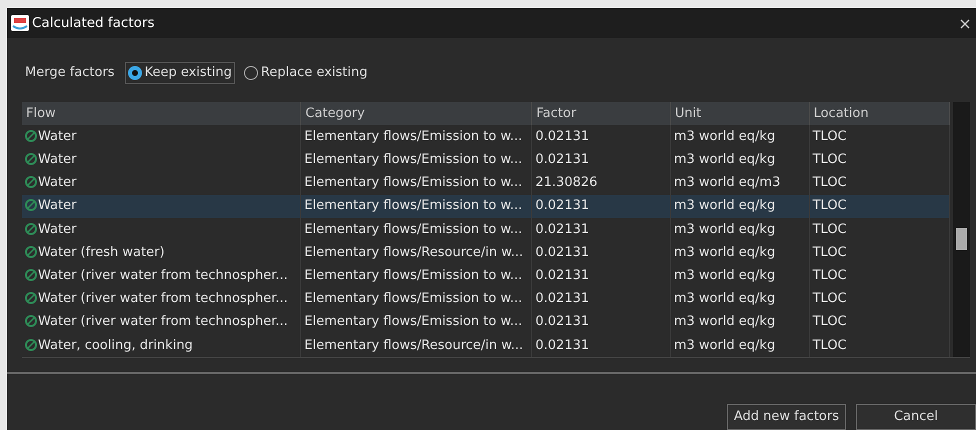  What do you see at coordinates (740, 113) in the screenshot?
I see `column-header: Unit` at bounding box center [740, 113].